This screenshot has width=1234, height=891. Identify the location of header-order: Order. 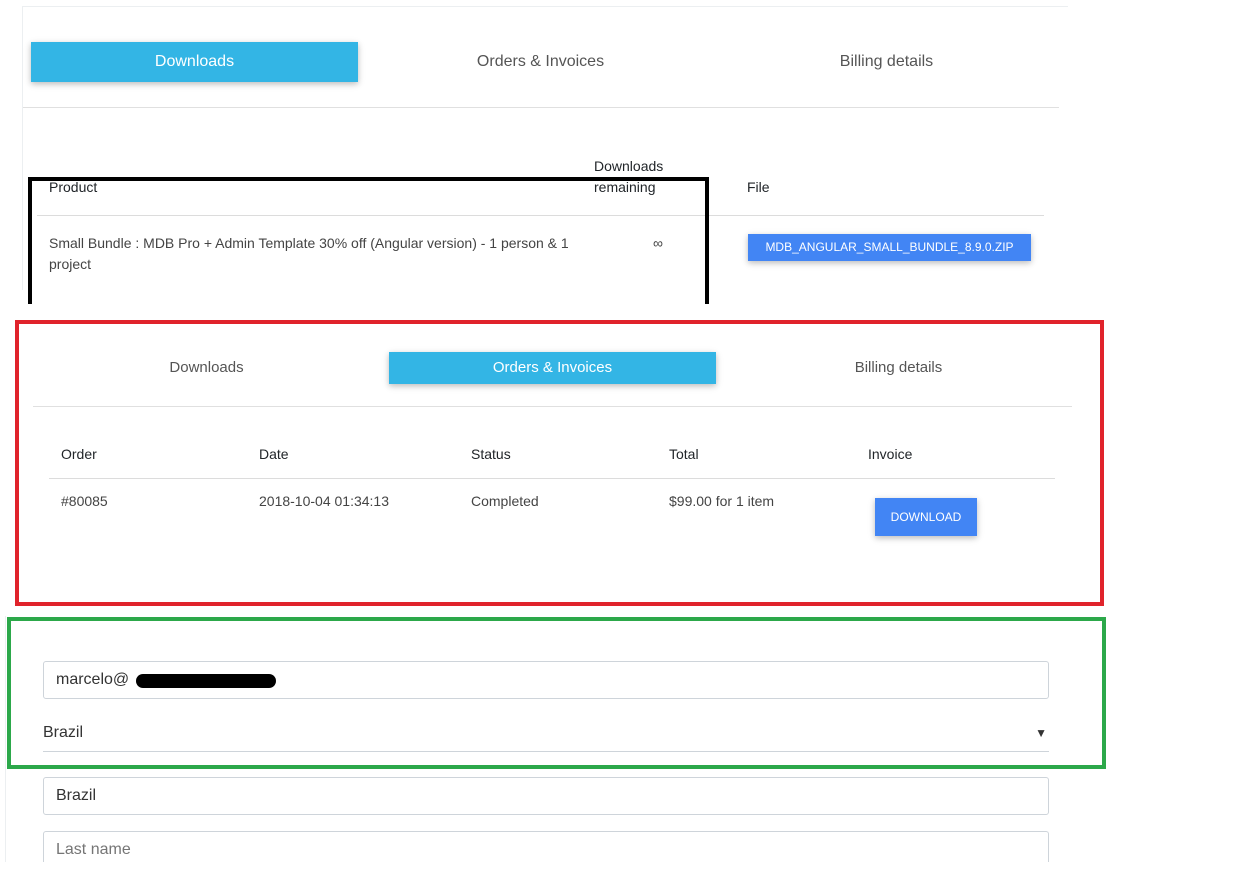
(79, 454).